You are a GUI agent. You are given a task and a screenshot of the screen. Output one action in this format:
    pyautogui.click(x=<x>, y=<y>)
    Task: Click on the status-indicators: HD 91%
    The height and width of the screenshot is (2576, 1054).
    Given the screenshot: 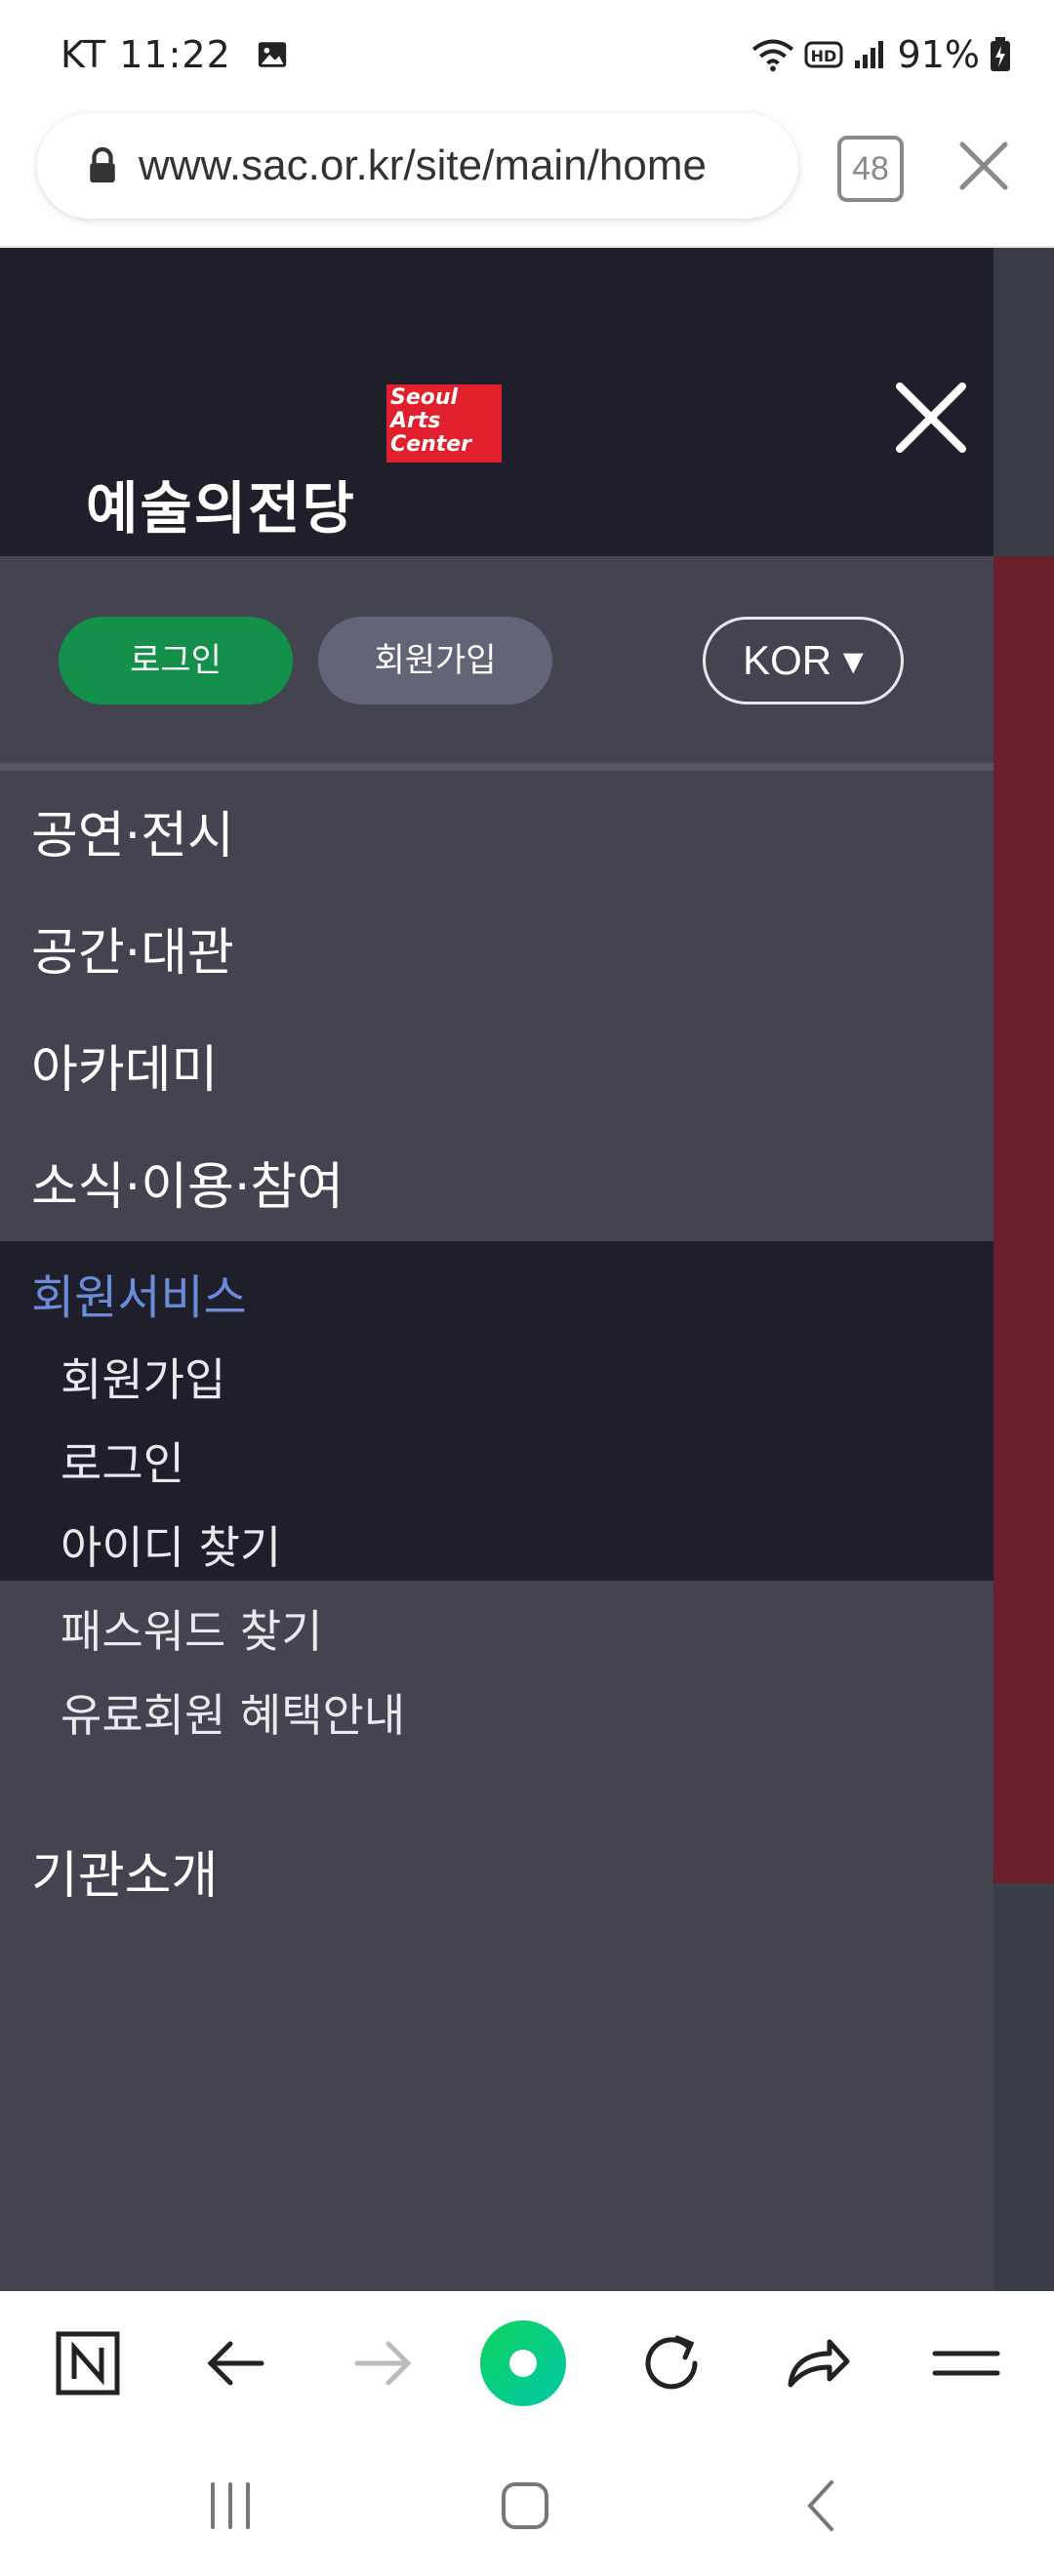 What is the action you would take?
    pyautogui.click(x=881, y=54)
    